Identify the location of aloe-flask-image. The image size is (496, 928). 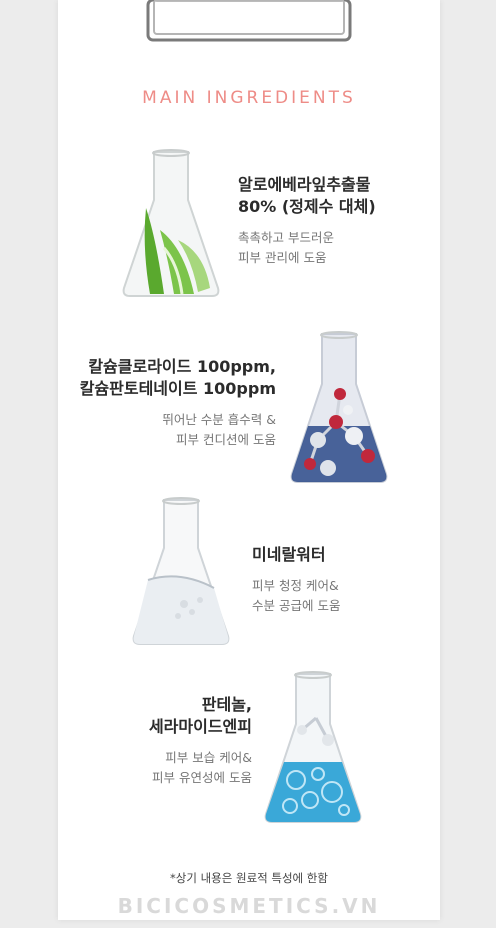
(171, 223).